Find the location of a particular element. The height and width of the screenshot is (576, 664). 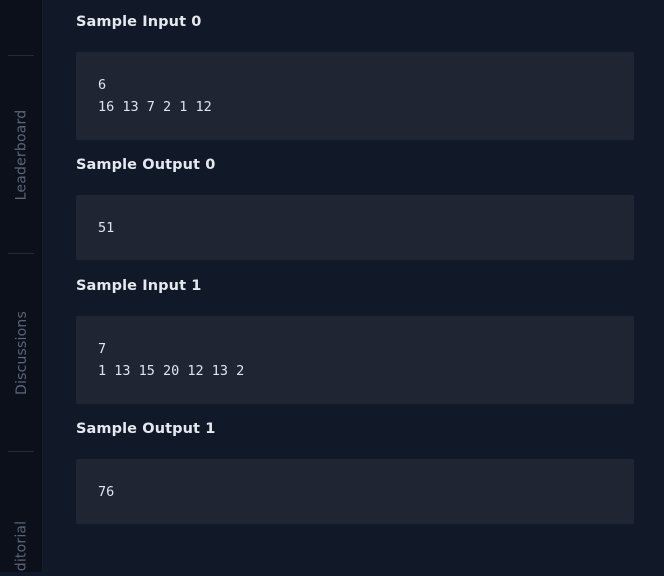

sidebar-tab-leaderboard: Leaderboard is located at coordinates (21, 155).